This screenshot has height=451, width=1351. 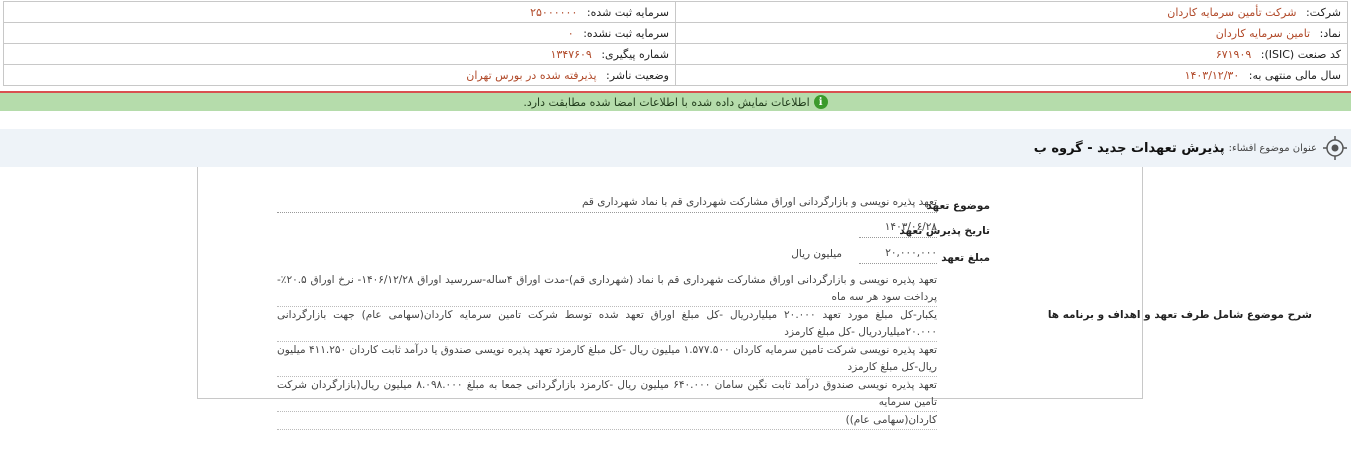 I want to click on tracking-value: ۱۳۴۷۶۰۹, so click(x=571, y=54).